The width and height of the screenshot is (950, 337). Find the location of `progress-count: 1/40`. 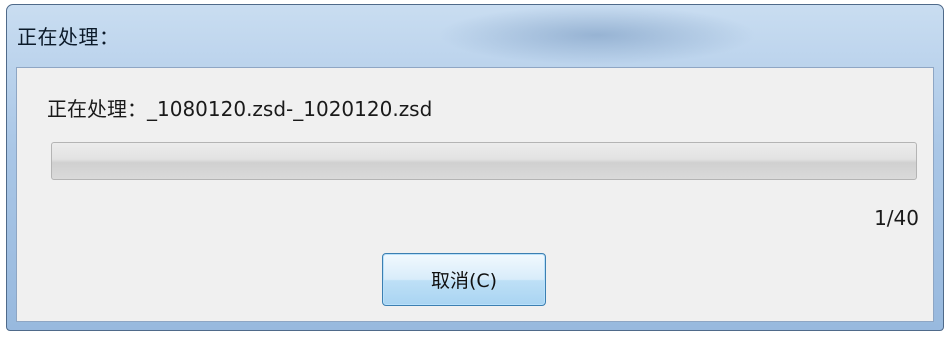

progress-count: 1/40 is located at coordinates (896, 218).